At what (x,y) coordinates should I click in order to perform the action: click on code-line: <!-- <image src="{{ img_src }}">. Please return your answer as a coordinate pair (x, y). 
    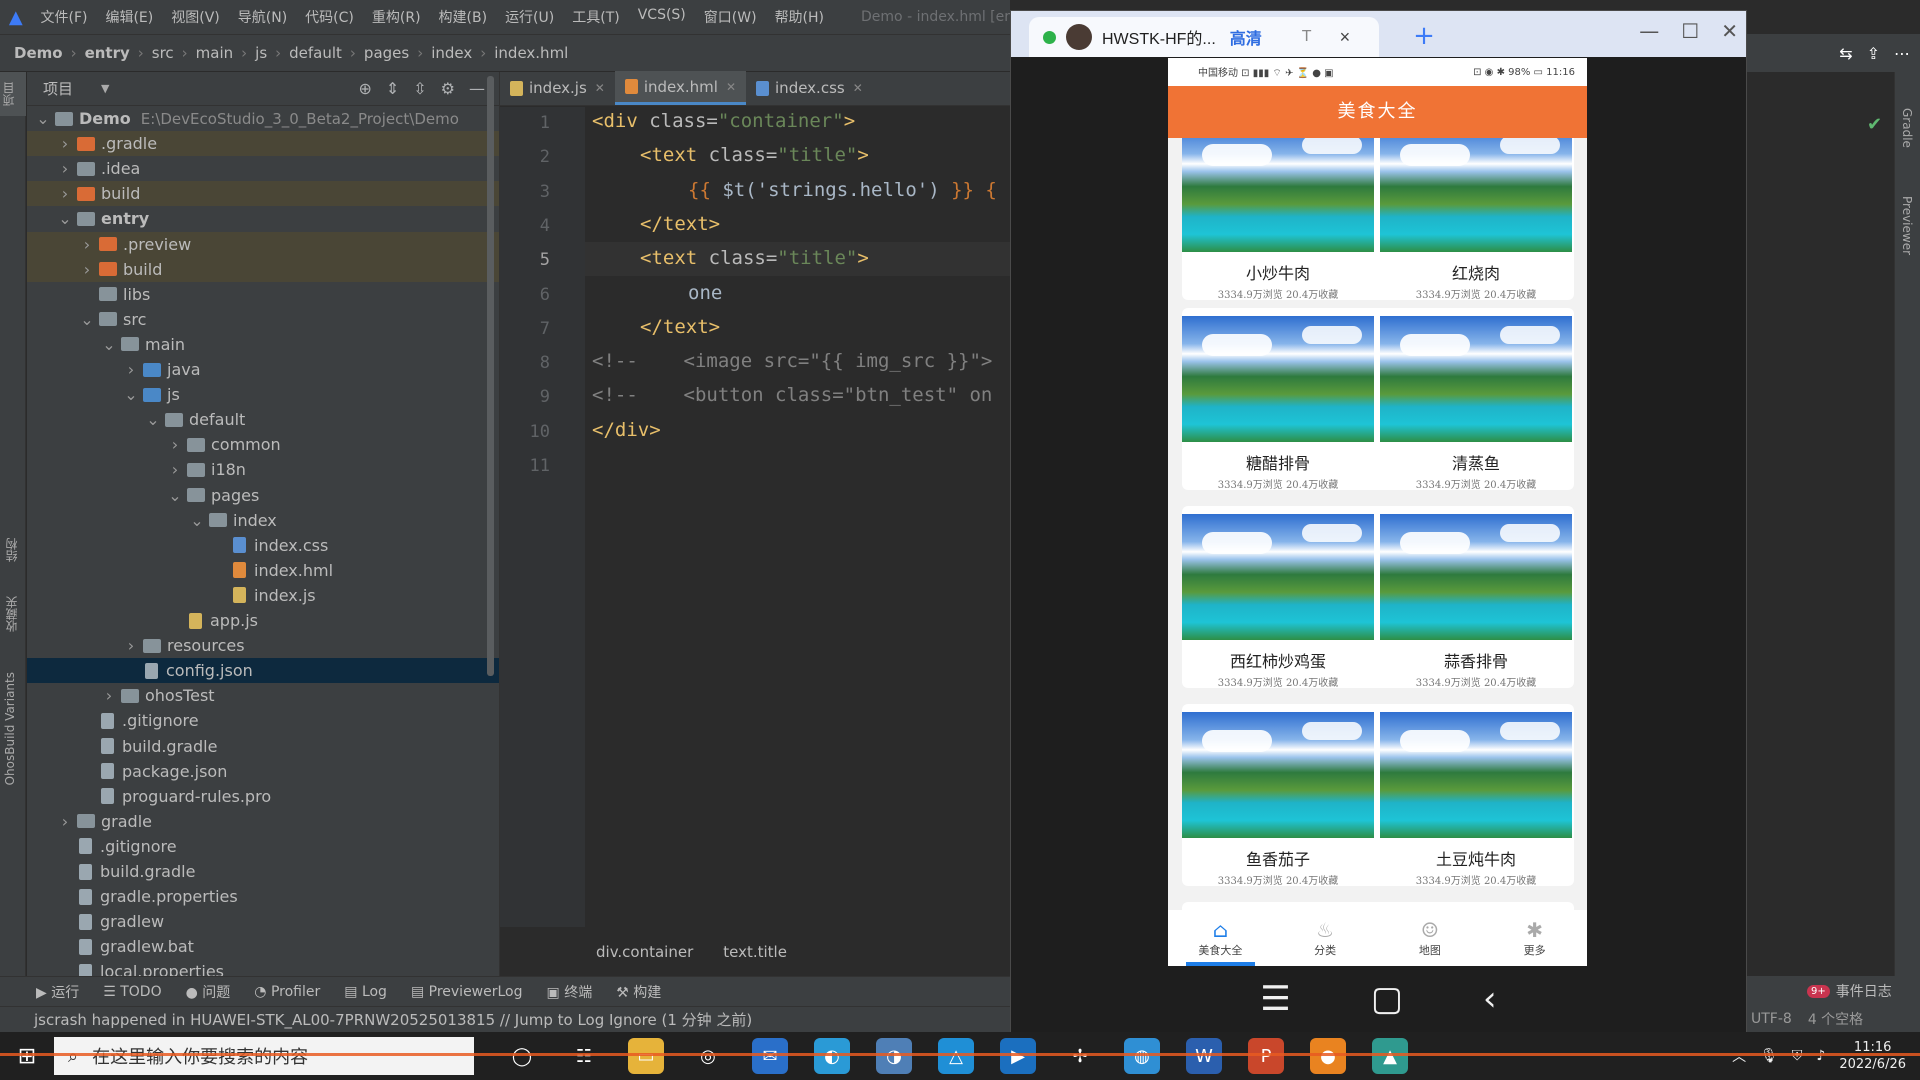
    Looking at the image, I should click on (792, 361).